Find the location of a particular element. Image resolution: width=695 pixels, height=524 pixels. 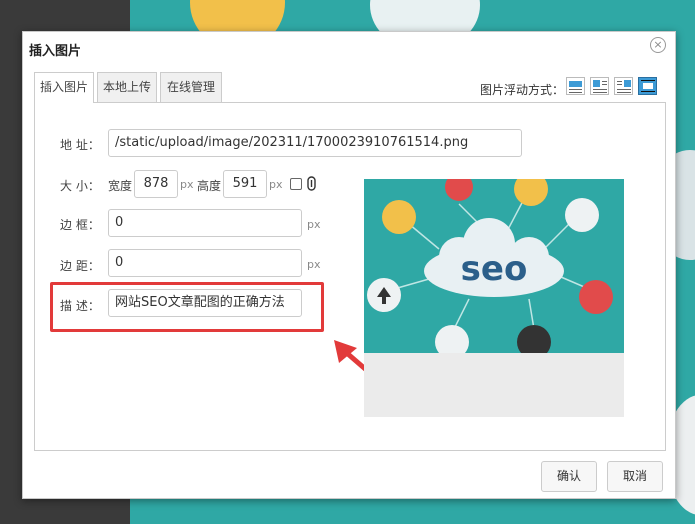

tab-insert-image: 插入图片 is located at coordinates (64, 87).